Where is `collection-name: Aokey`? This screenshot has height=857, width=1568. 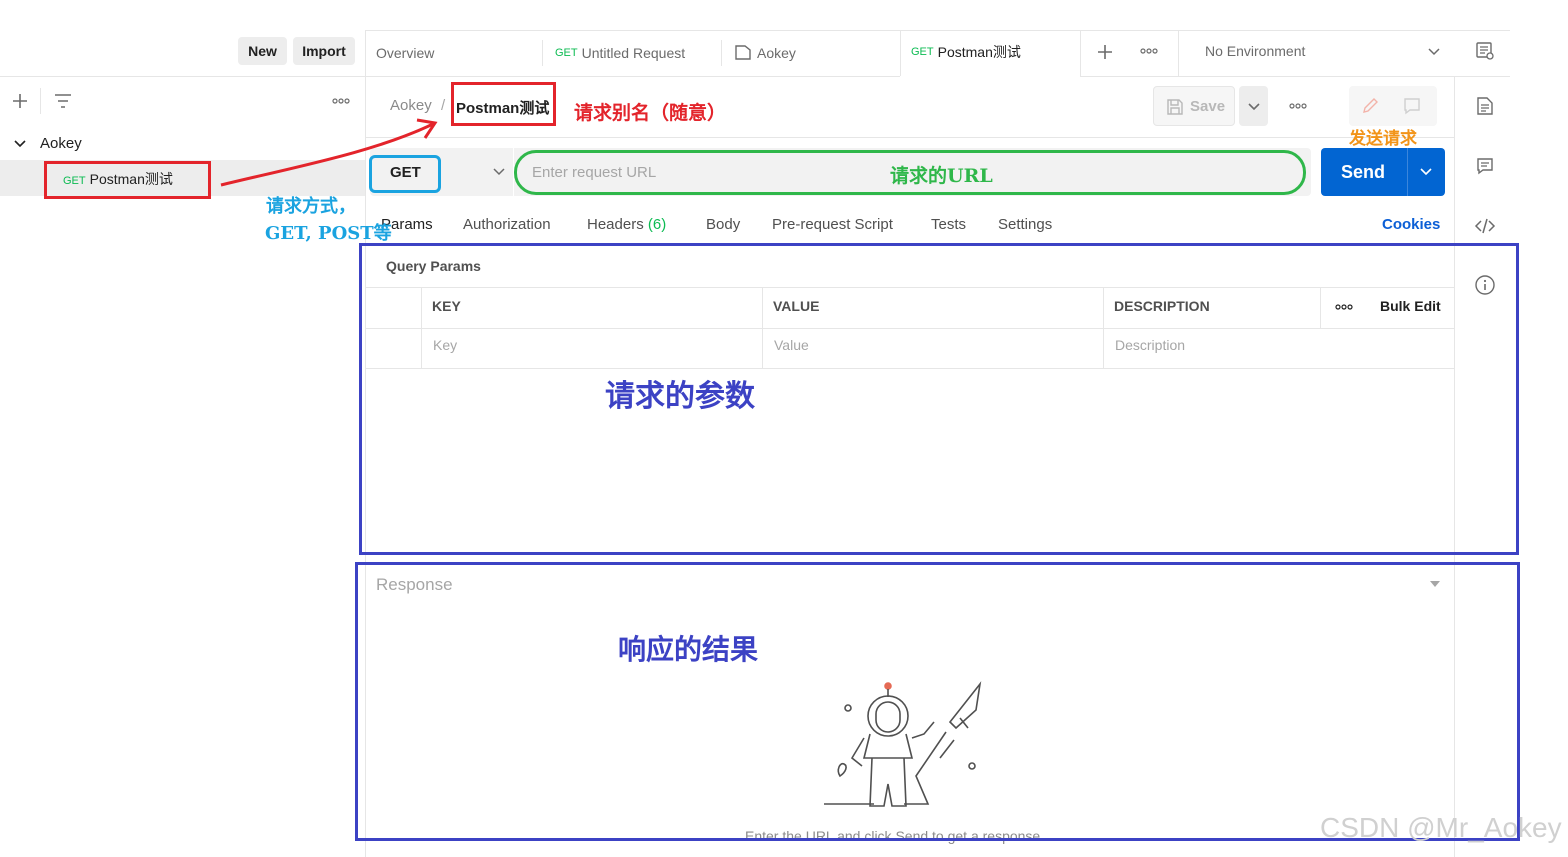
collection-name: Aokey is located at coordinates (61, 143).